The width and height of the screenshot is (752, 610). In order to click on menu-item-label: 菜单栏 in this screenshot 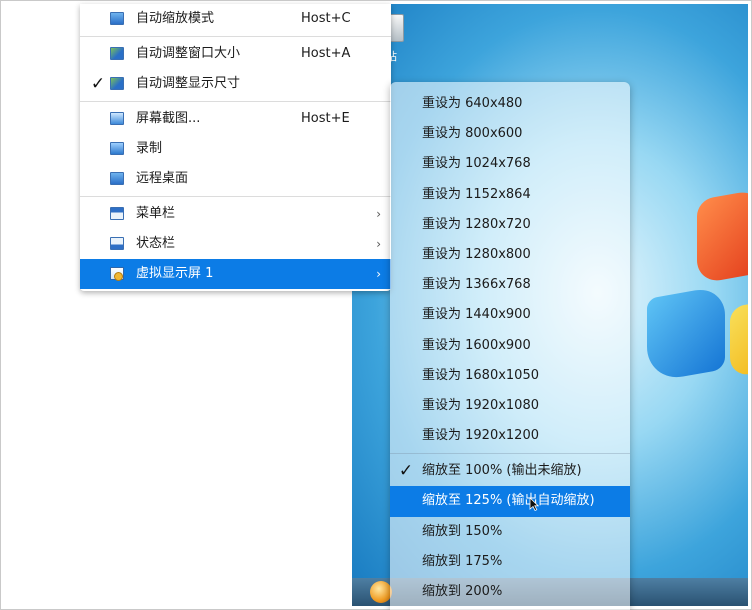, I will do `click(156, 213)`.